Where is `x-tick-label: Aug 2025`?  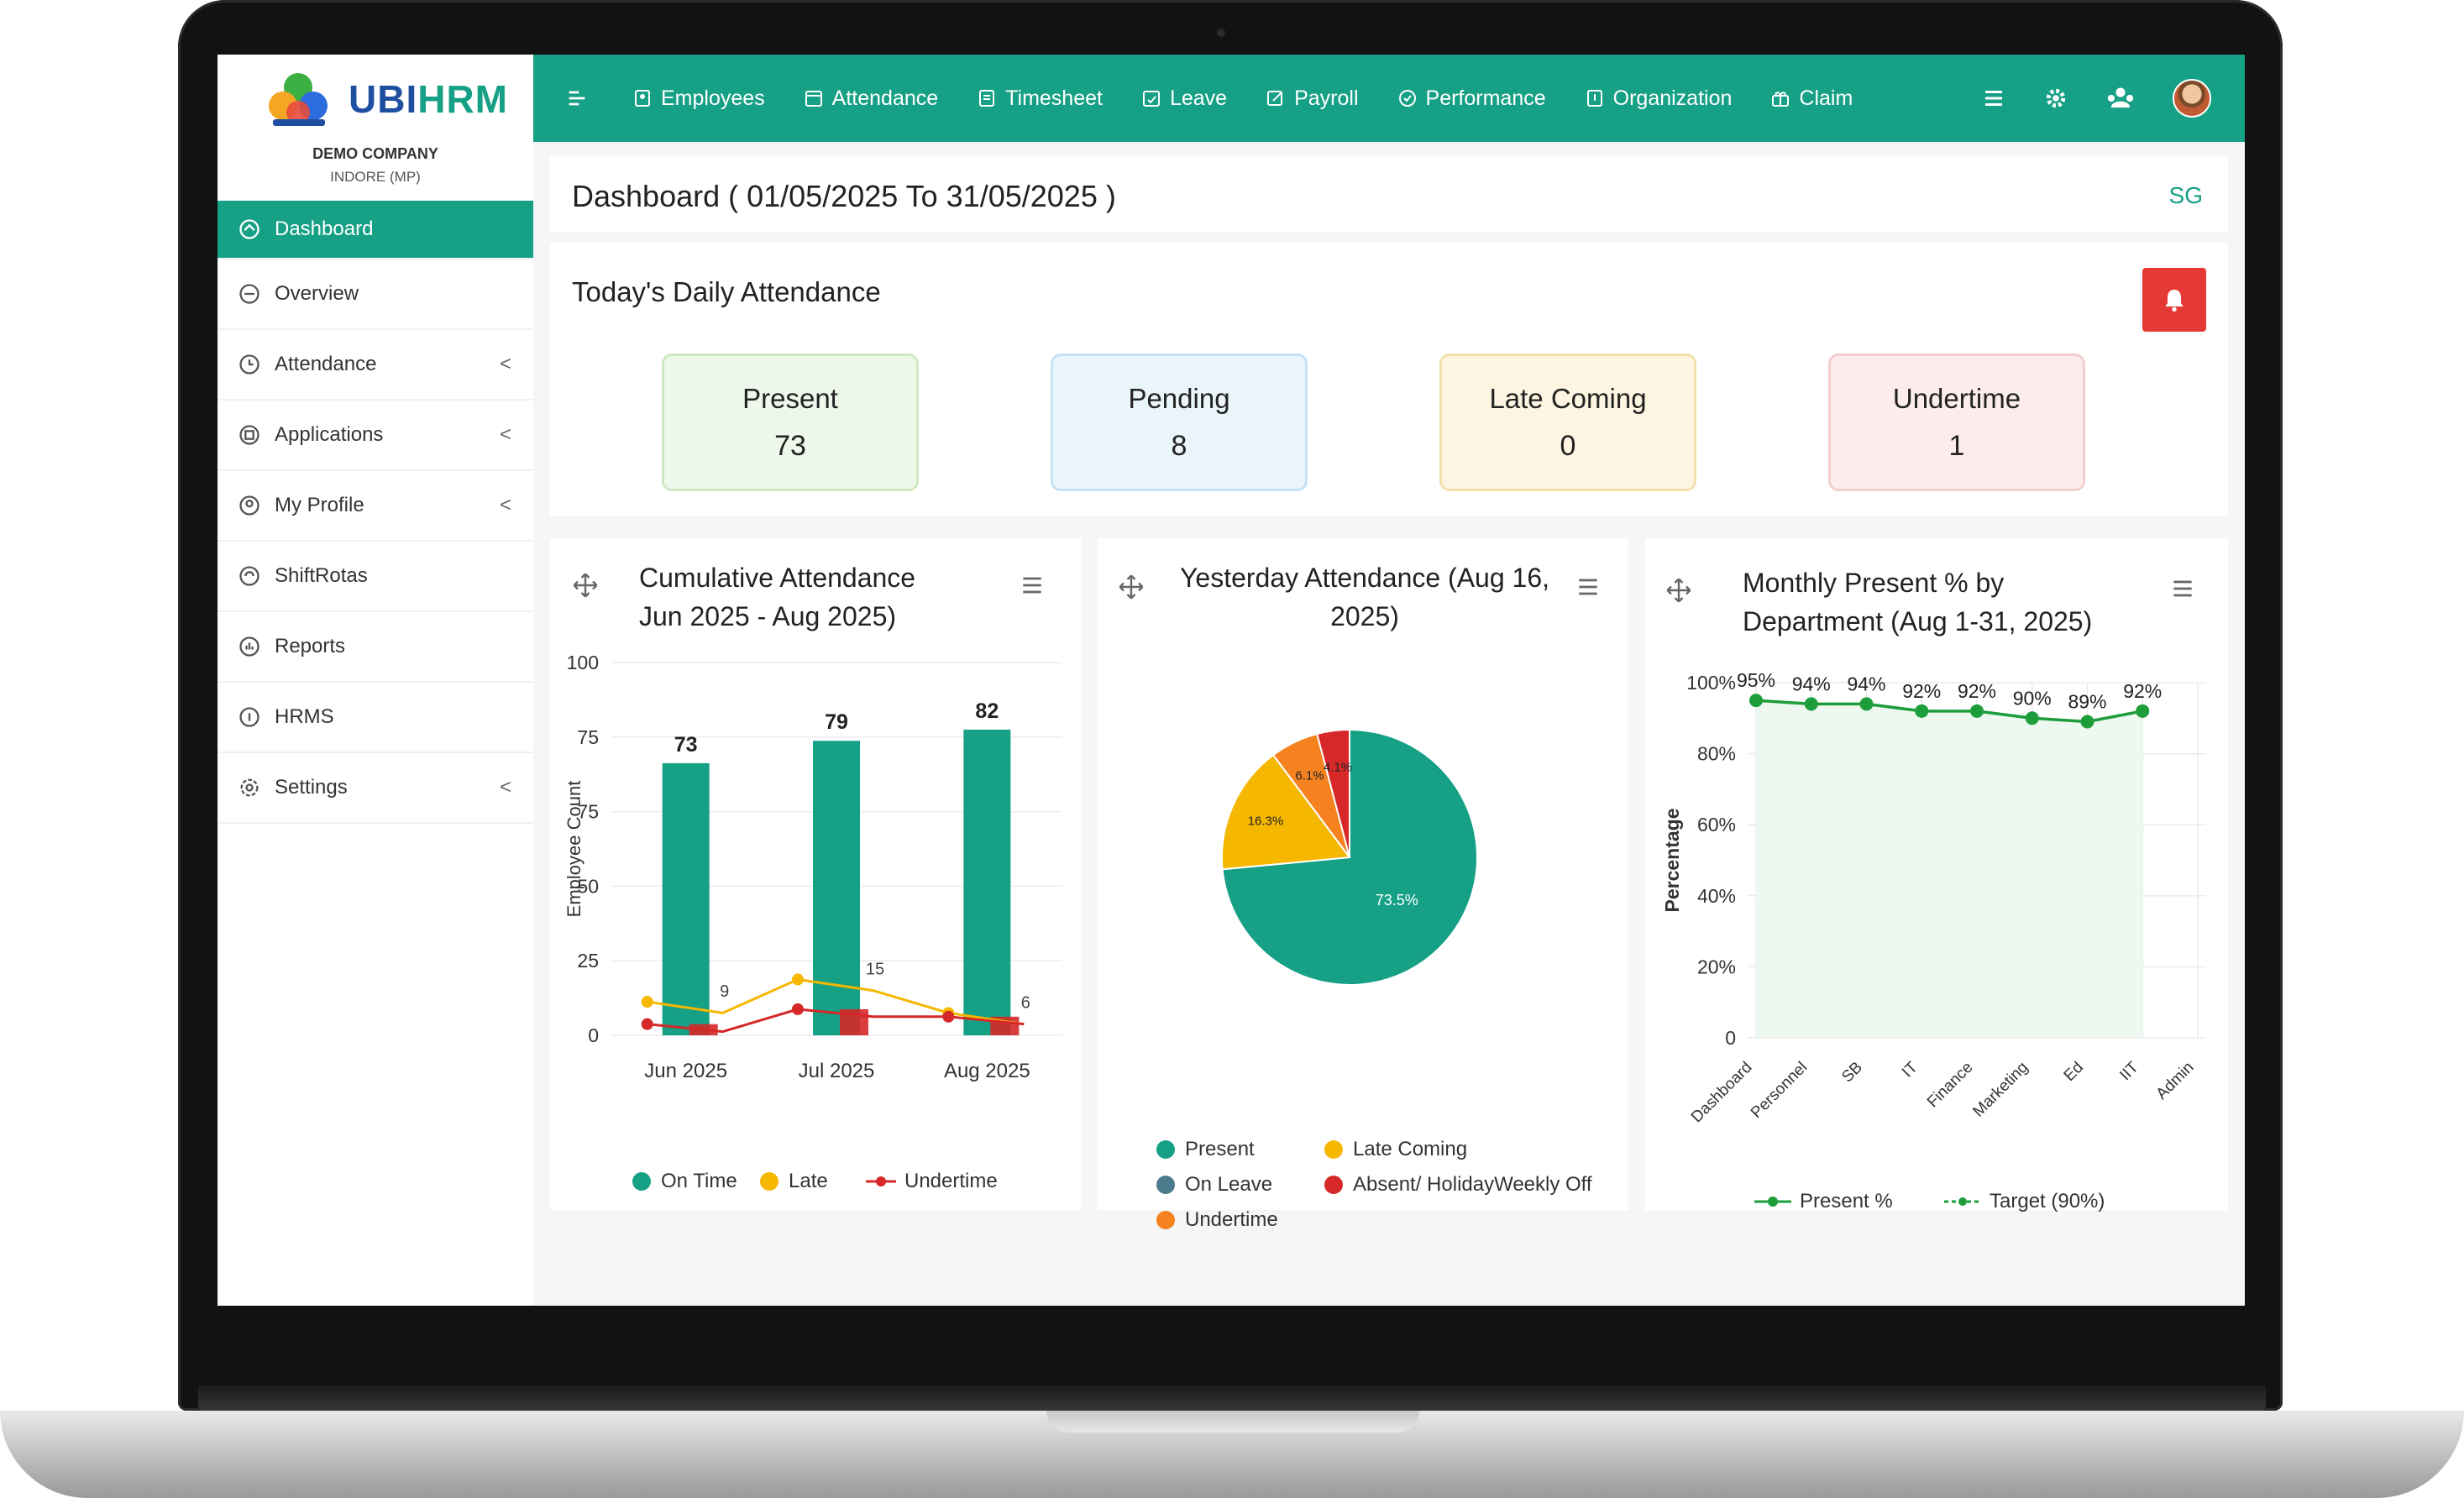
x-tick-label: Aug 2025 is located at coordinates (987, 1071).